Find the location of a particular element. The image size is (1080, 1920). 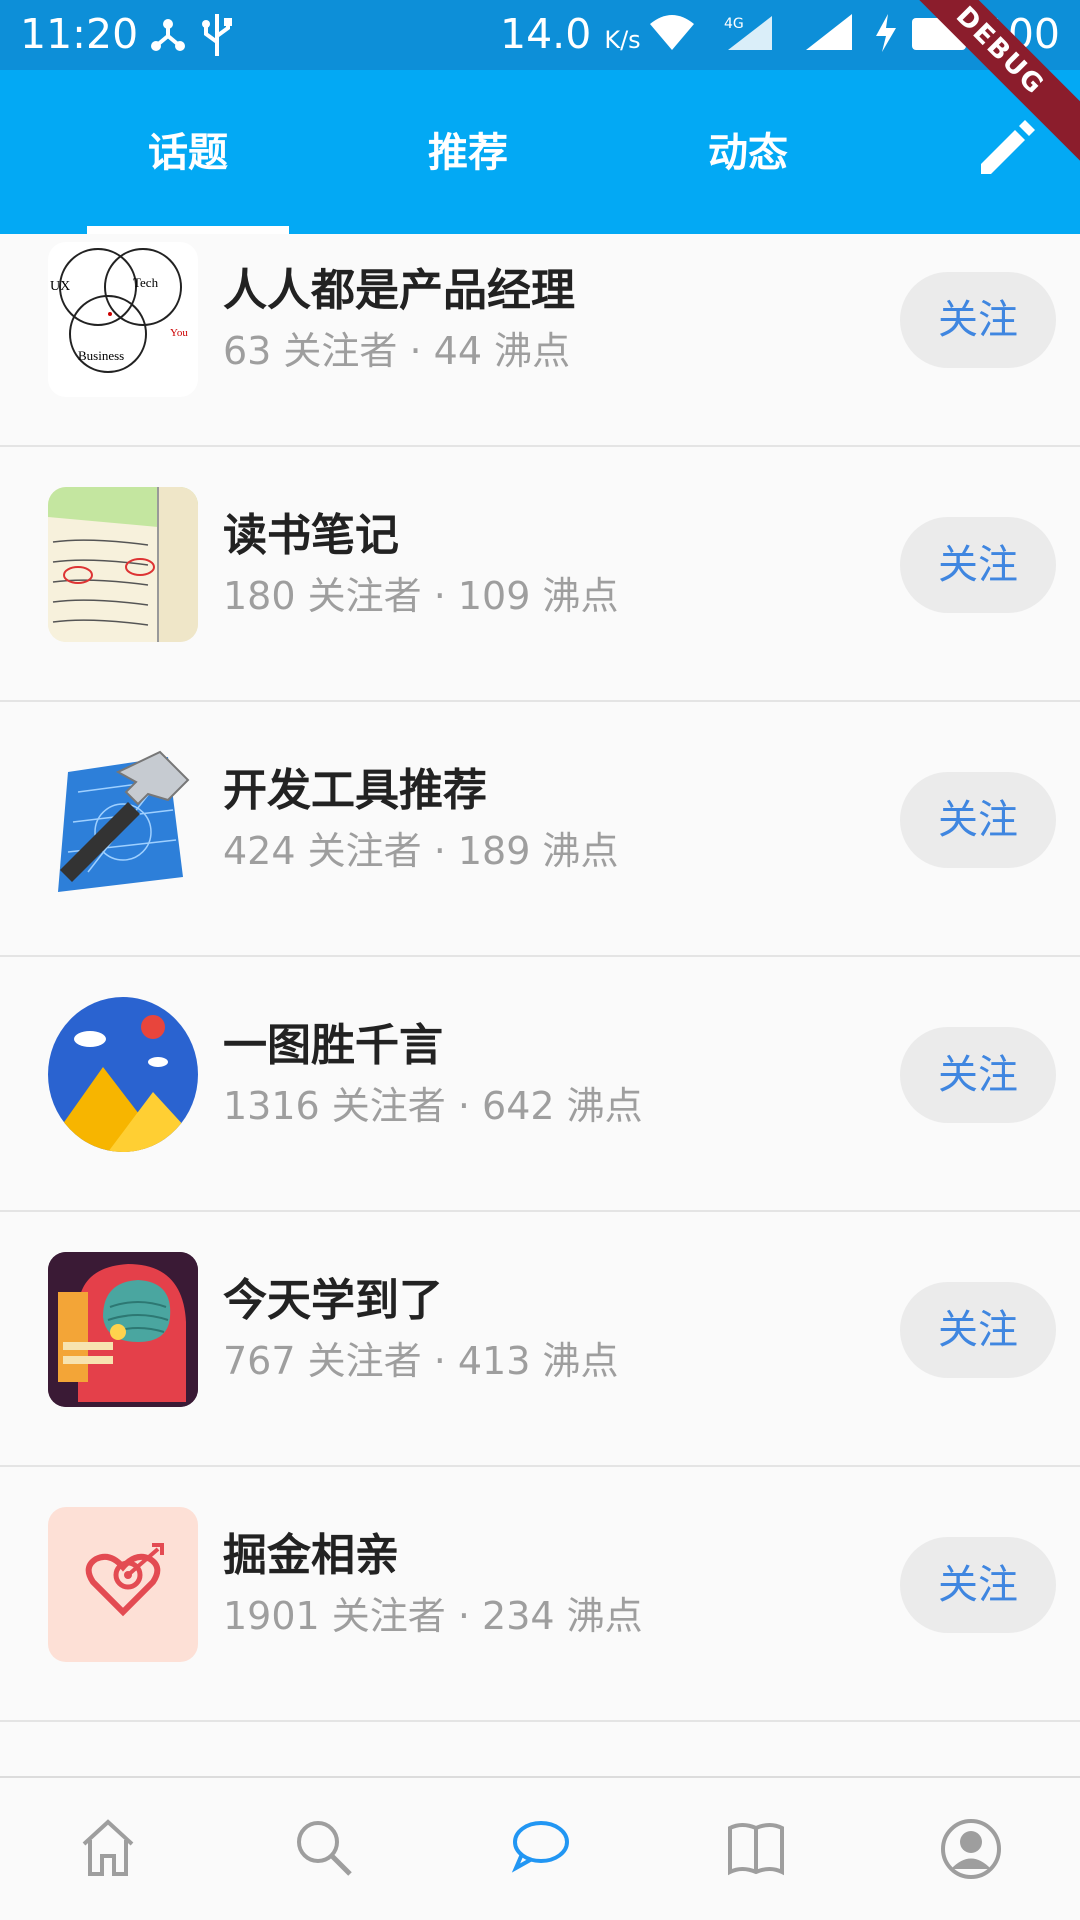

usb-icon is located at coordinates (217, 37).